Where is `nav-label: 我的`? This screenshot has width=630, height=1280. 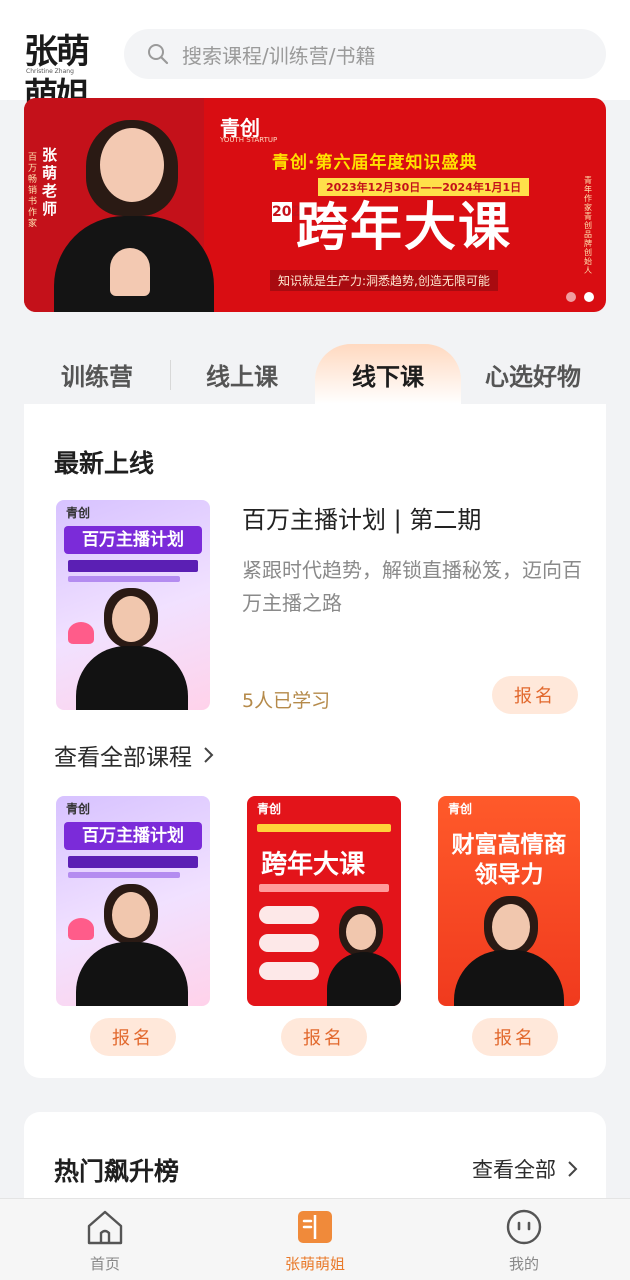
nav-label: 我的 is located at coordinates (523, 1264).